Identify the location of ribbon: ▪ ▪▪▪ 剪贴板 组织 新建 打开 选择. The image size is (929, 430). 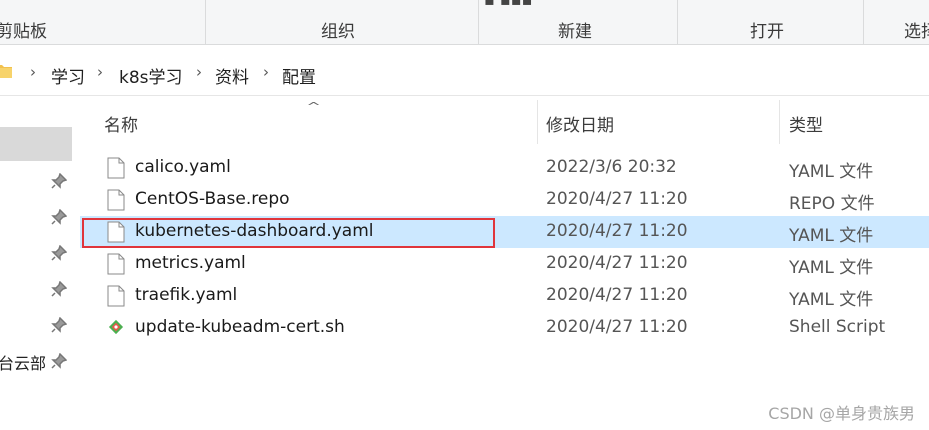
(464, 22).